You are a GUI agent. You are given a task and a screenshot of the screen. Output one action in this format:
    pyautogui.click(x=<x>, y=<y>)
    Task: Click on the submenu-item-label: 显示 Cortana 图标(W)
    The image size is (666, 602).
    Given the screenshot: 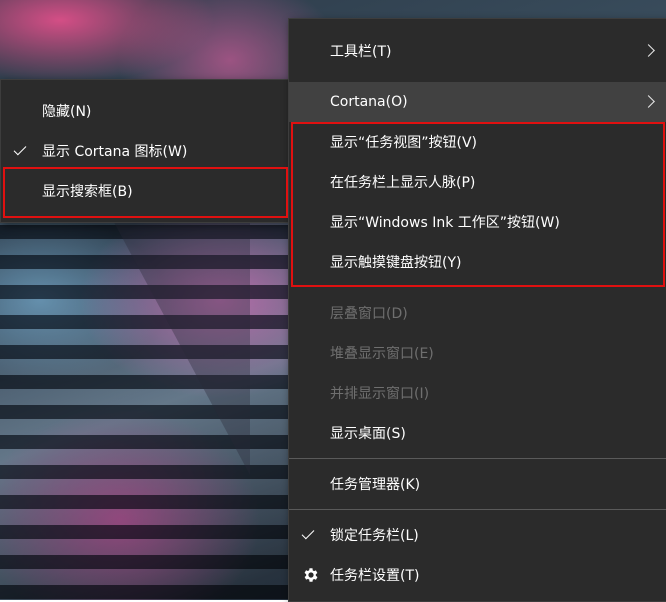 What is the action you would take?
    pyautogui.click(x=115, y=152)
    